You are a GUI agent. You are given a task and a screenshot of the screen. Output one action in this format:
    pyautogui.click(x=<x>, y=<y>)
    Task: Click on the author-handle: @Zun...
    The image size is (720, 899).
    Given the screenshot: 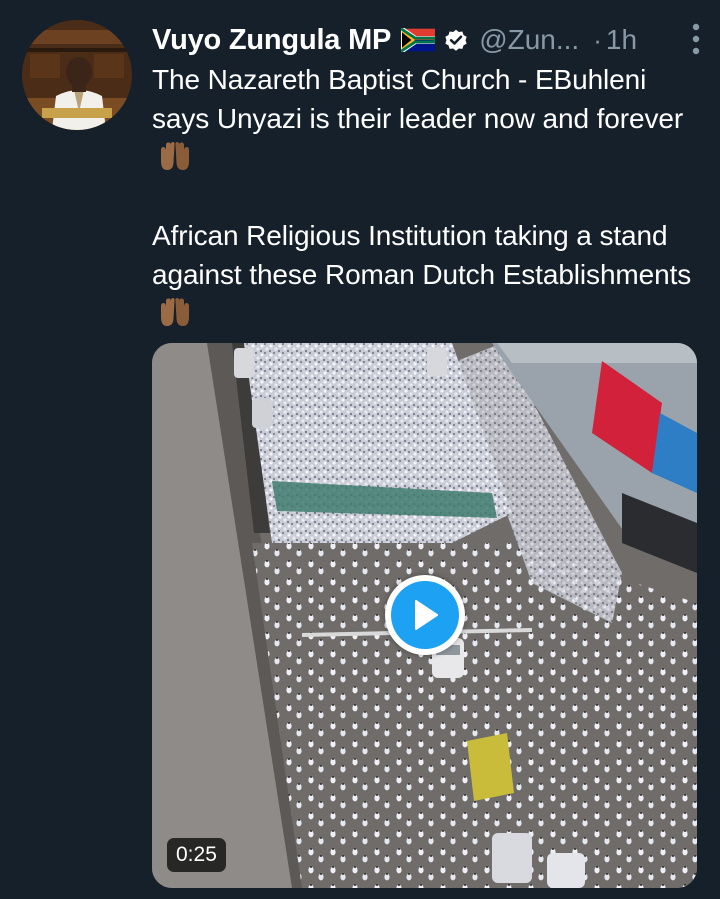 What is the action you would take?
    pyautogui.click(x=529, y=40)
    